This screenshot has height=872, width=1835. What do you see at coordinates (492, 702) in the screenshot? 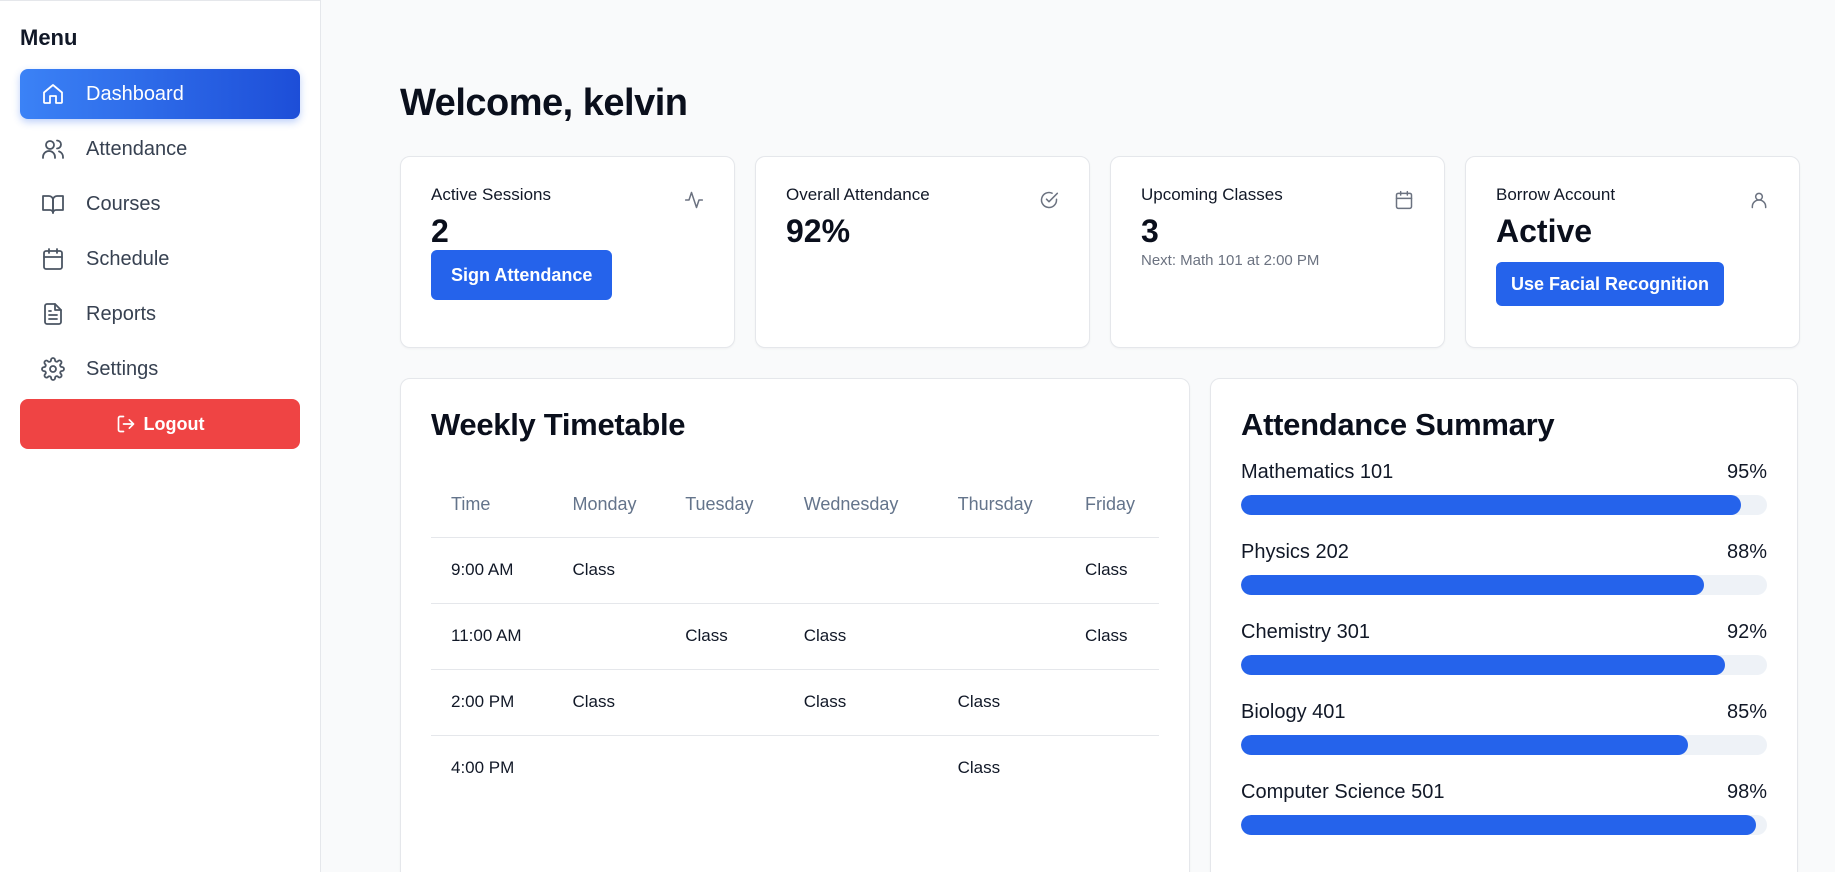
I see `table-cell: 2:00 PM` at bounding box center [492, 702].